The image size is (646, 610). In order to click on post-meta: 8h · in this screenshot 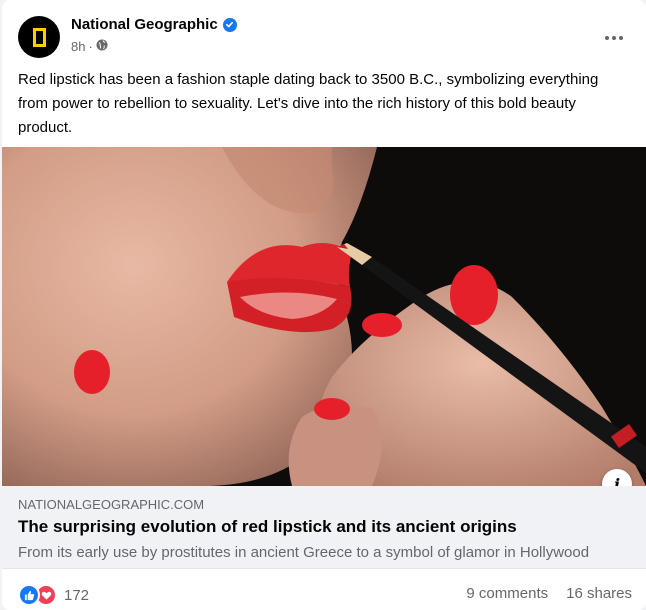, I will do `click(89, 46)`.